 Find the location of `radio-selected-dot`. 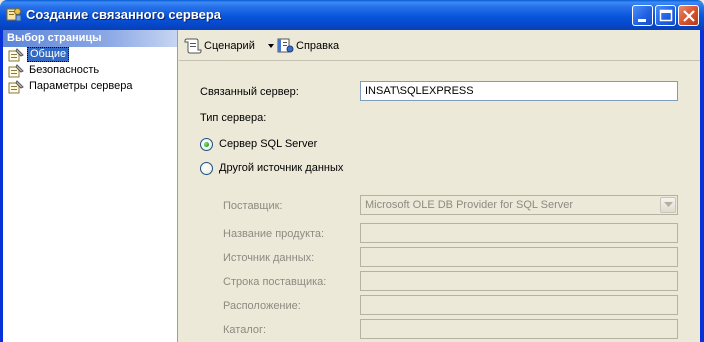

radio-selected-dot is located at coordinates (206, 144).